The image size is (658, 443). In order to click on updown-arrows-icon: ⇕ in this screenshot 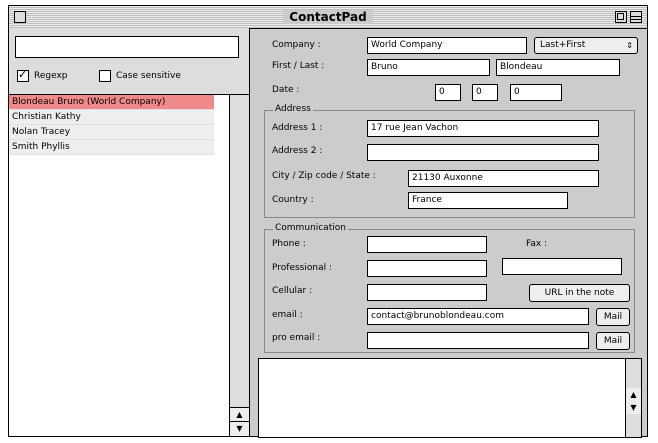, I will do `click(629, 45)`.